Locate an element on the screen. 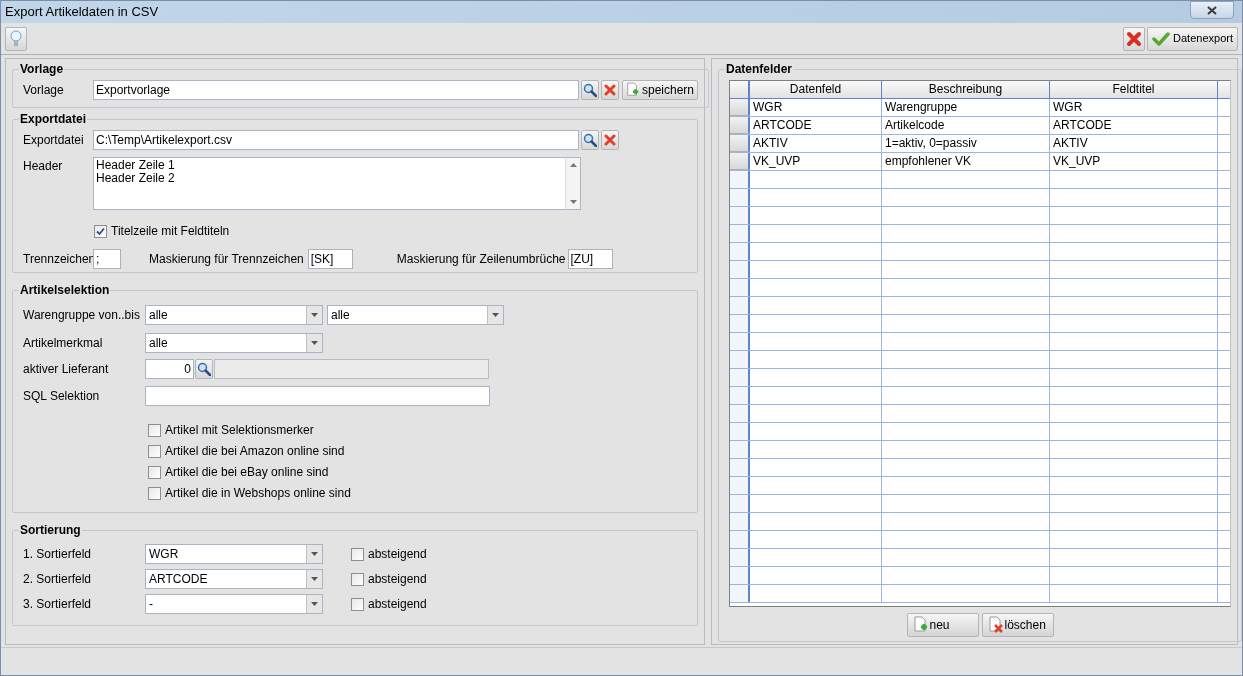  file-path-field: C:\Temp\Artikelexport.csv is located at coordinates (336, 140).